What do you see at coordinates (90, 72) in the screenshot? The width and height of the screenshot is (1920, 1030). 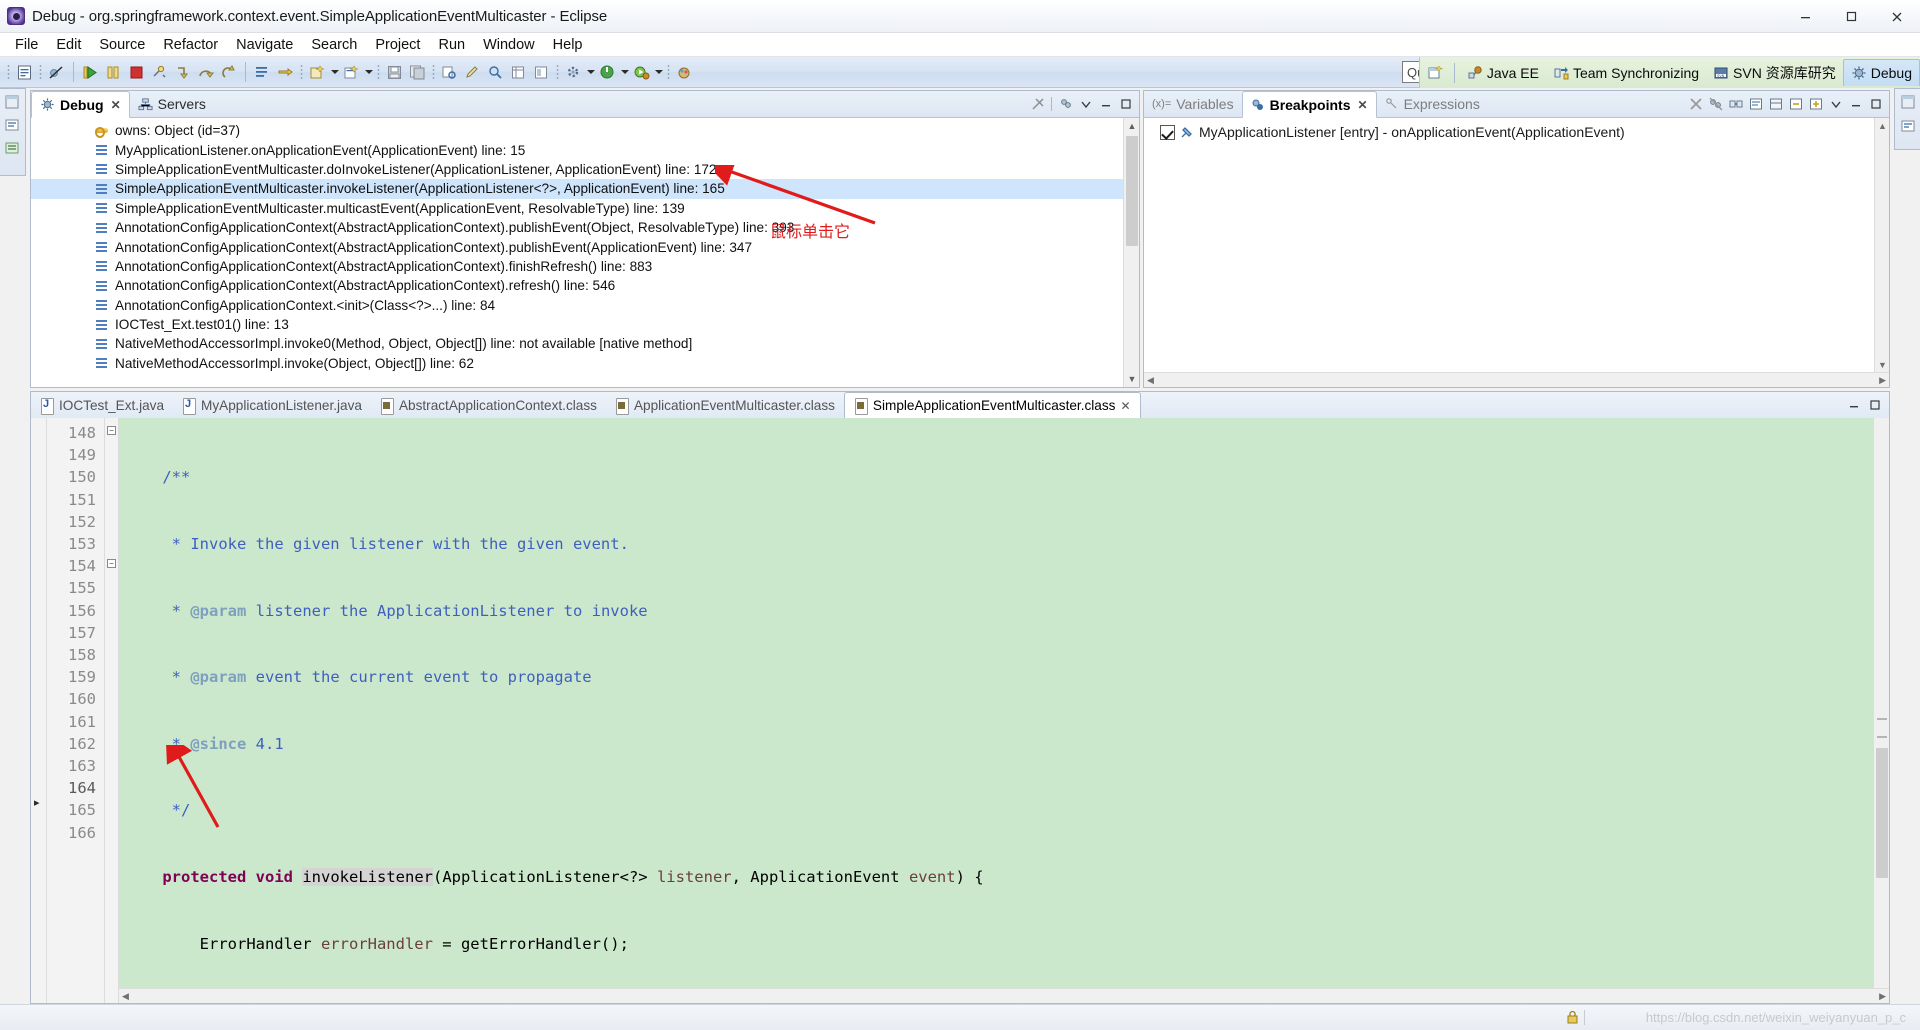 I see `resume-icon` at bounding box center [90, 72].